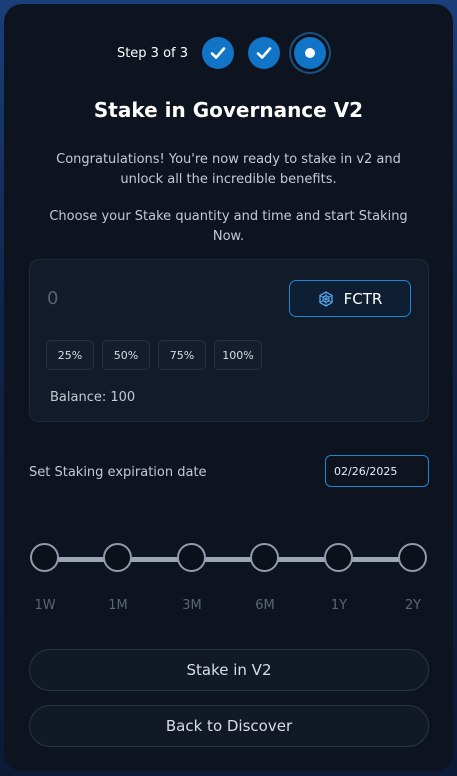 The image size is (457, 776). Describe the element at coordinates (118, 605) in the screenshot. I see `duration-label-1m: 1M` at that location.